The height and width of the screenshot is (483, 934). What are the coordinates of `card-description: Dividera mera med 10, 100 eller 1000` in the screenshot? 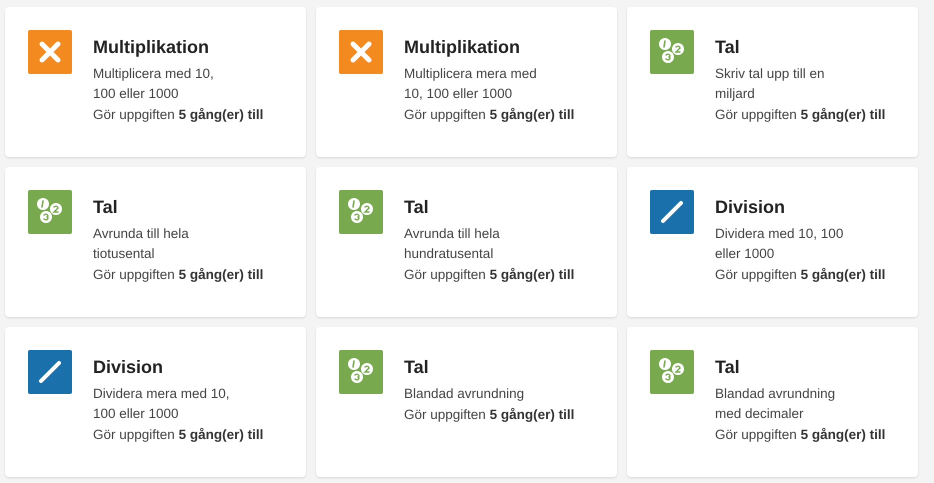 It's located at (162, 404).